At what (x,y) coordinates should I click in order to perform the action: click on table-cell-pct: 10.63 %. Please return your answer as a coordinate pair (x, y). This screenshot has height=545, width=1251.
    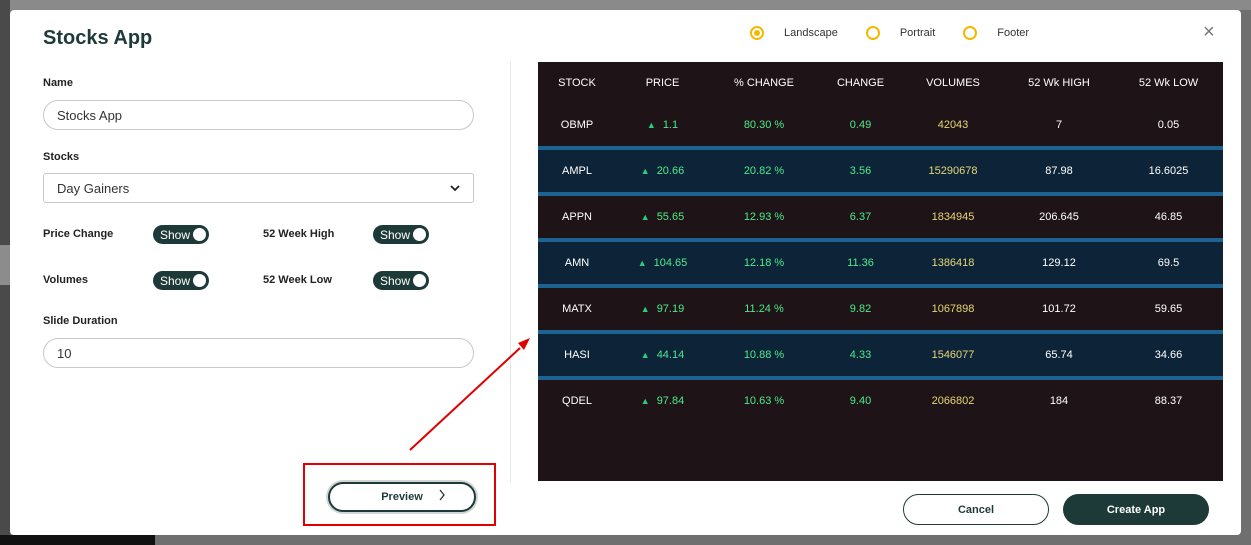
    Looking at the image, I should click on (764, 401).